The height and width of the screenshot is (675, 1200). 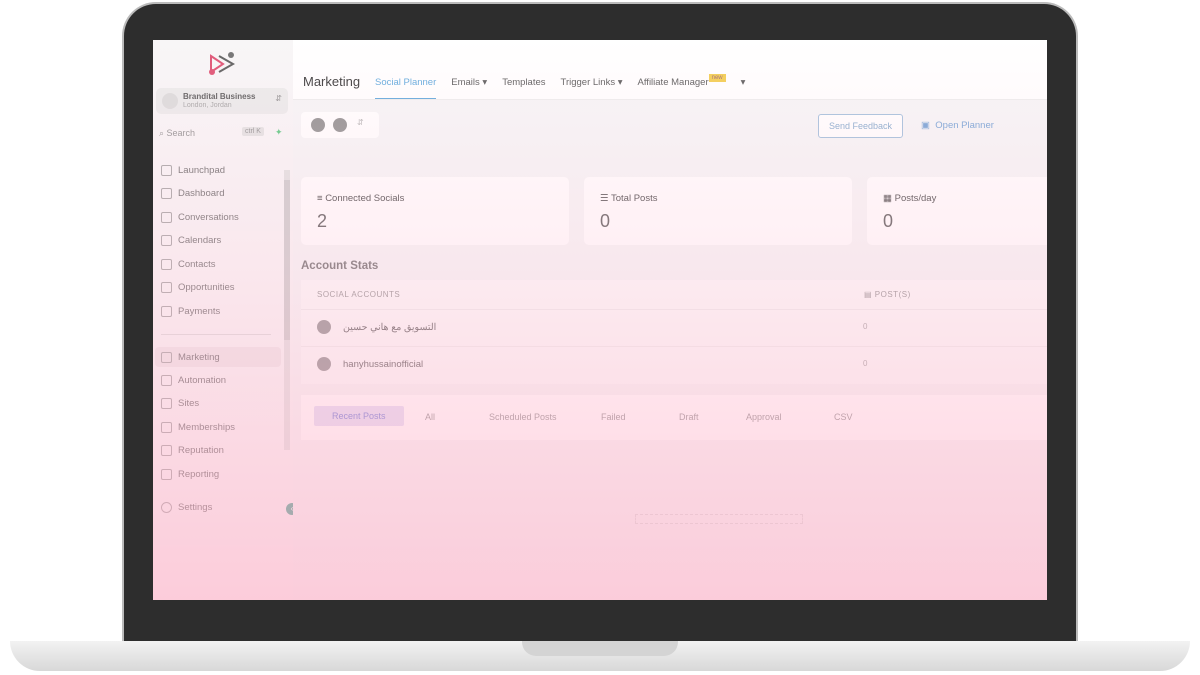 I want to click on empty-placeholder, so click(x=719, y=519).